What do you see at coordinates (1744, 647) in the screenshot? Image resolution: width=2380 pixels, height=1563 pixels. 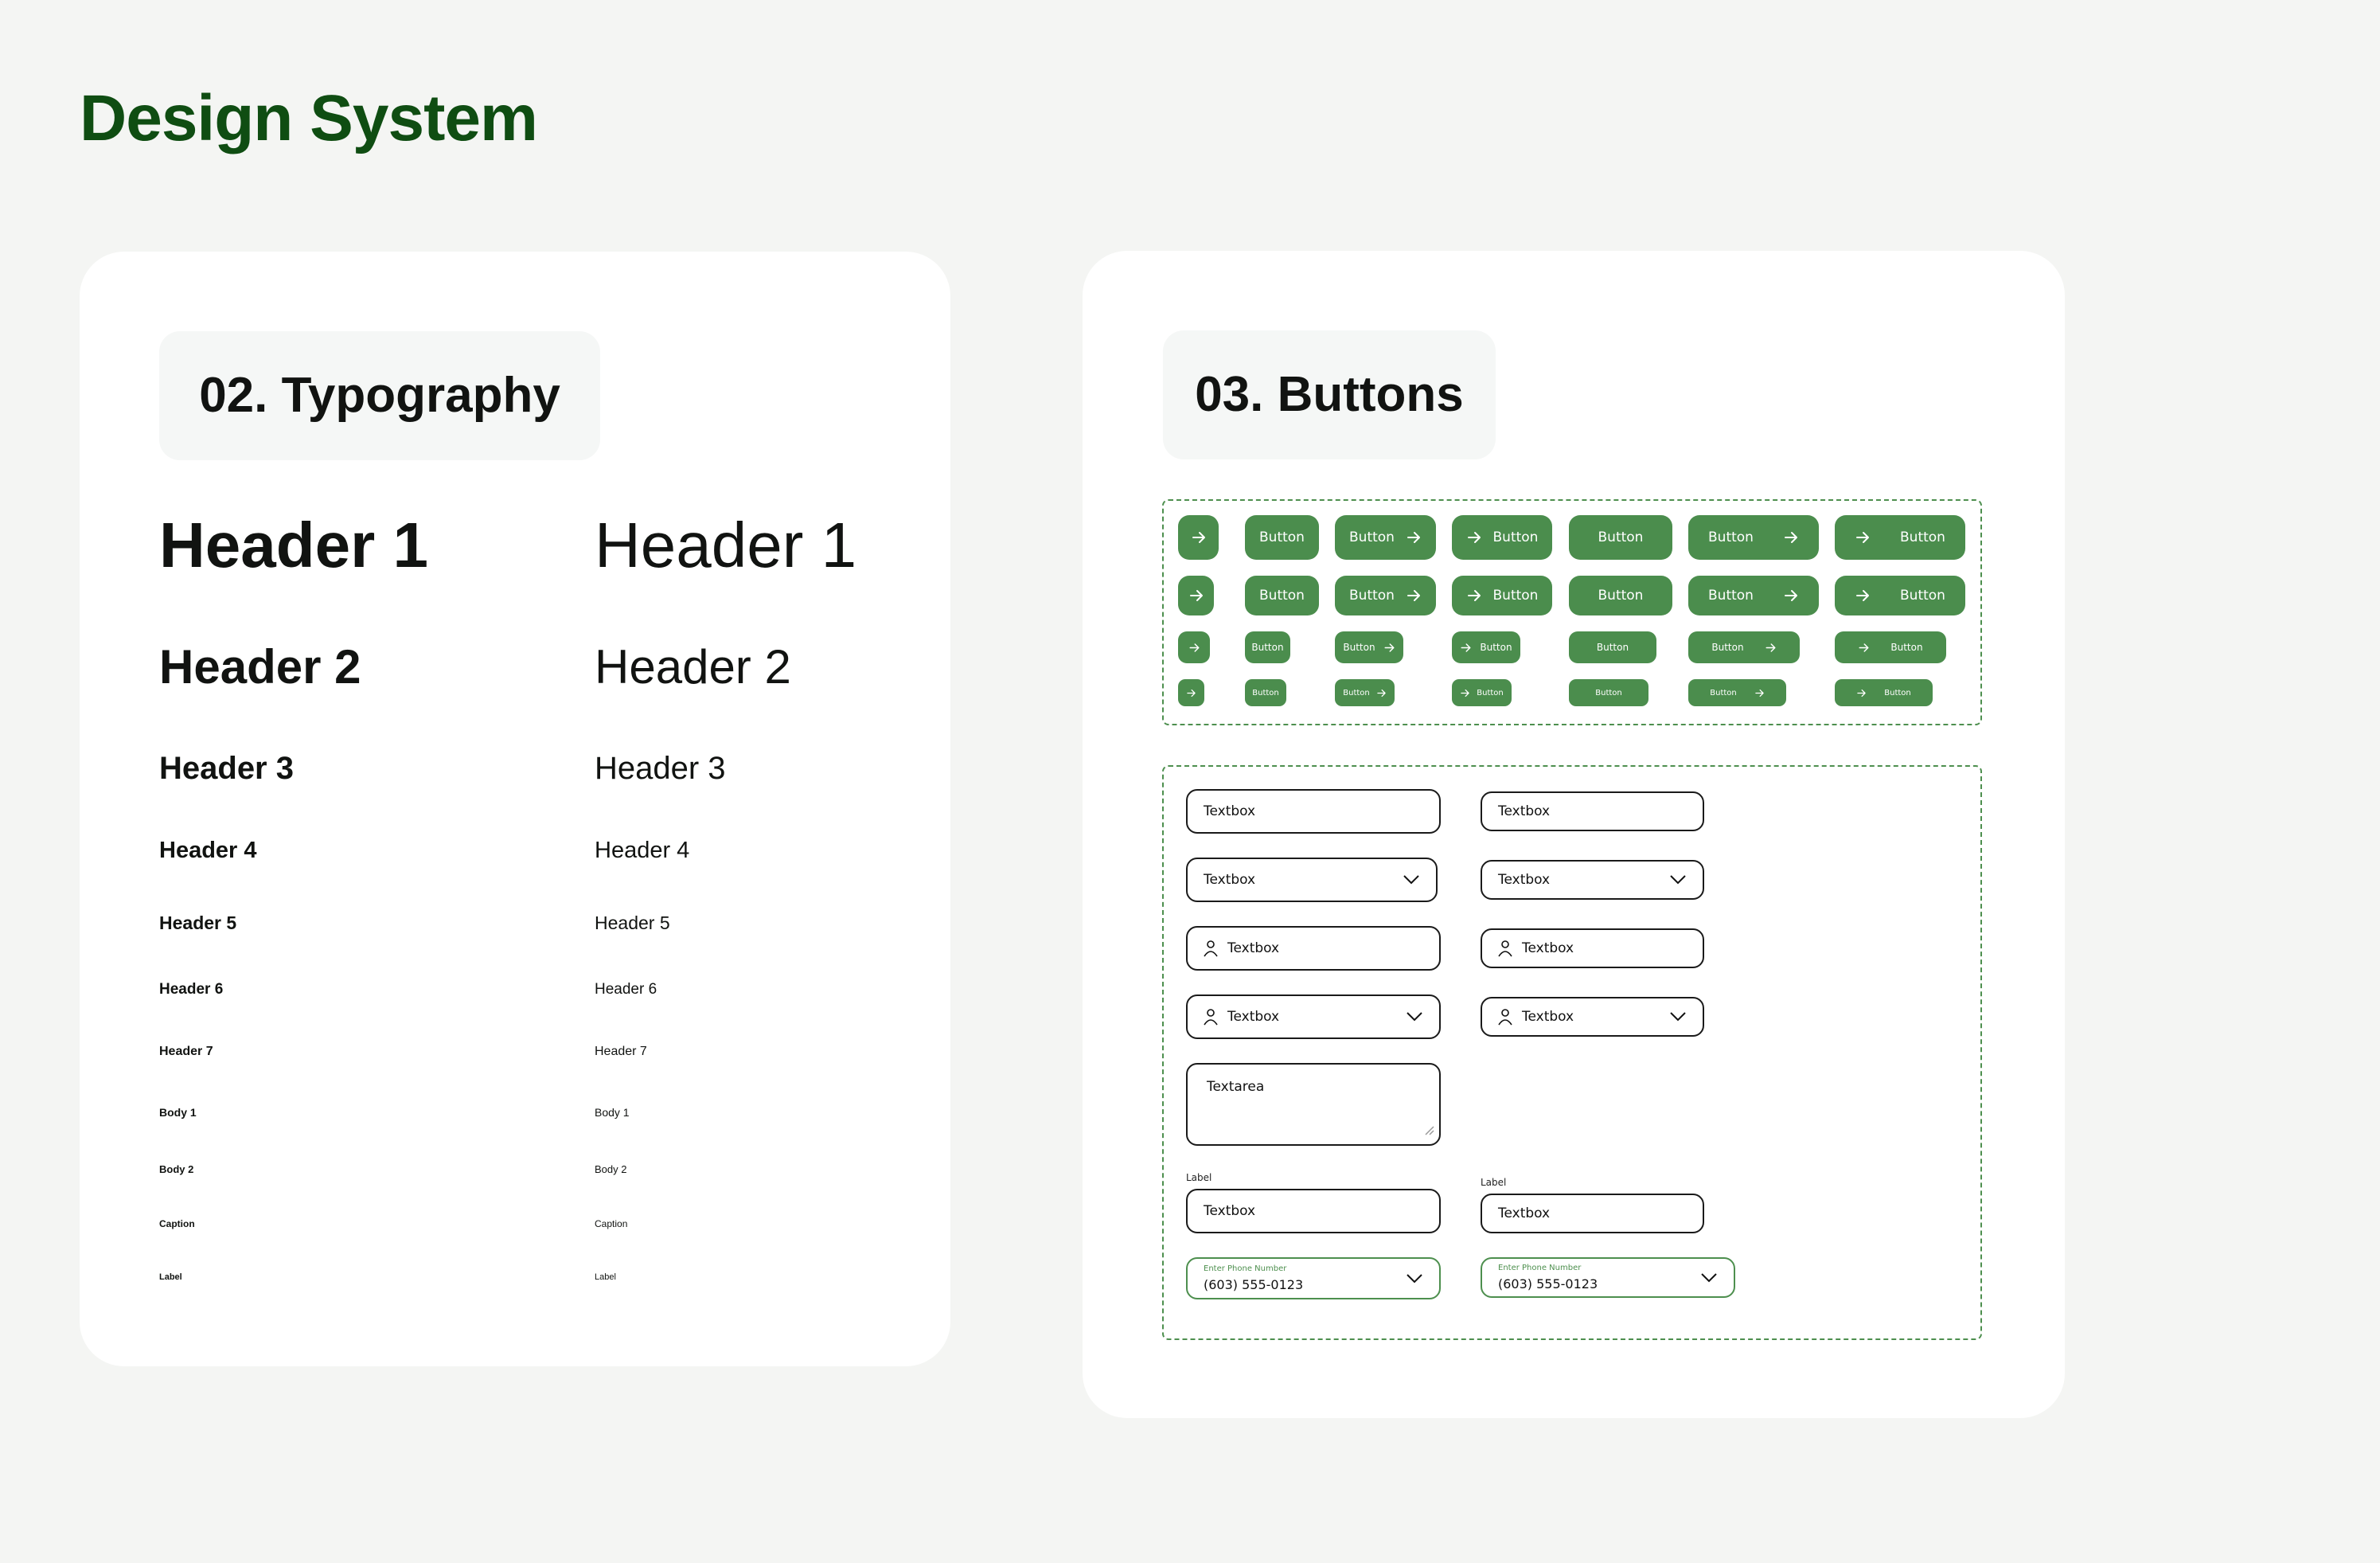 I see `button-md-label-trailing-icon-wide: Button` at bounding box center [1744, 647].